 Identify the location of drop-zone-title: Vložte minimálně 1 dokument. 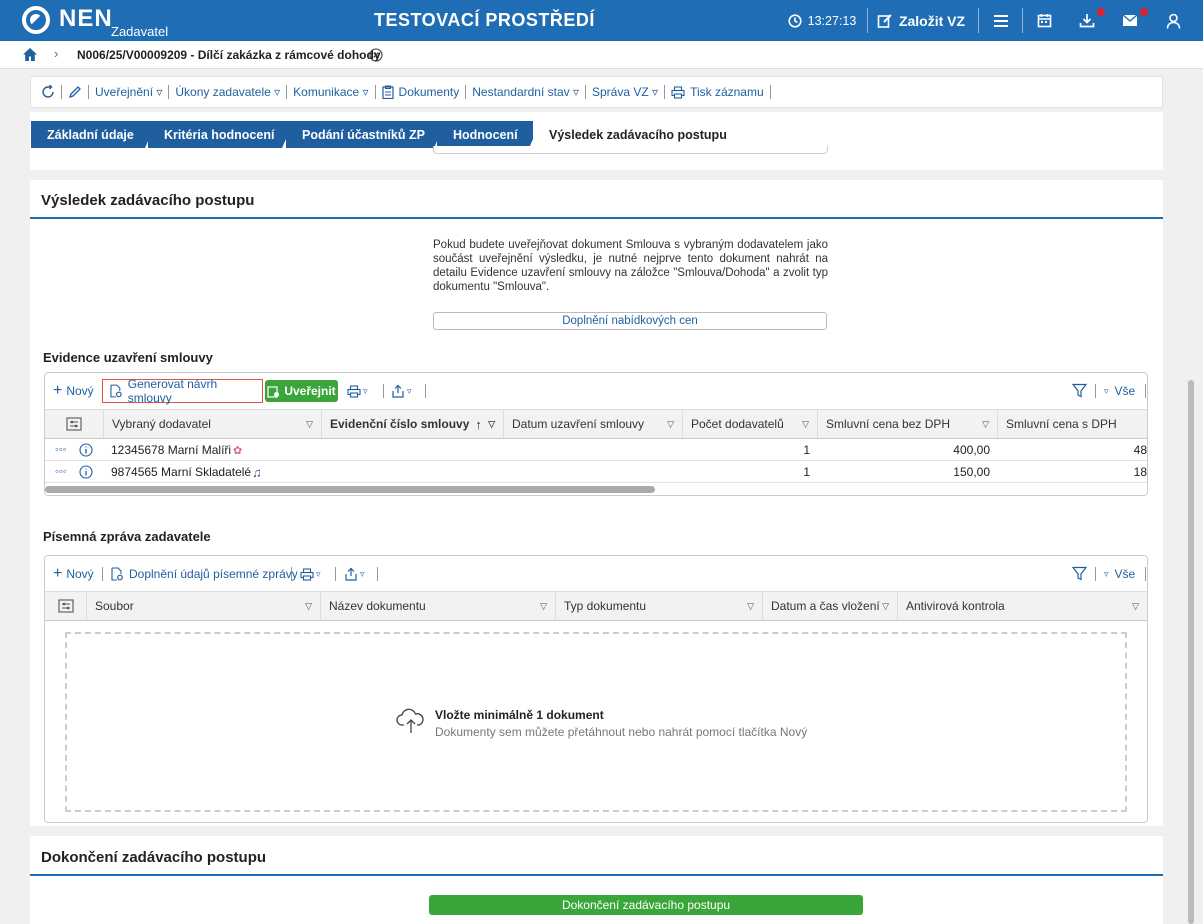
(519, 715).